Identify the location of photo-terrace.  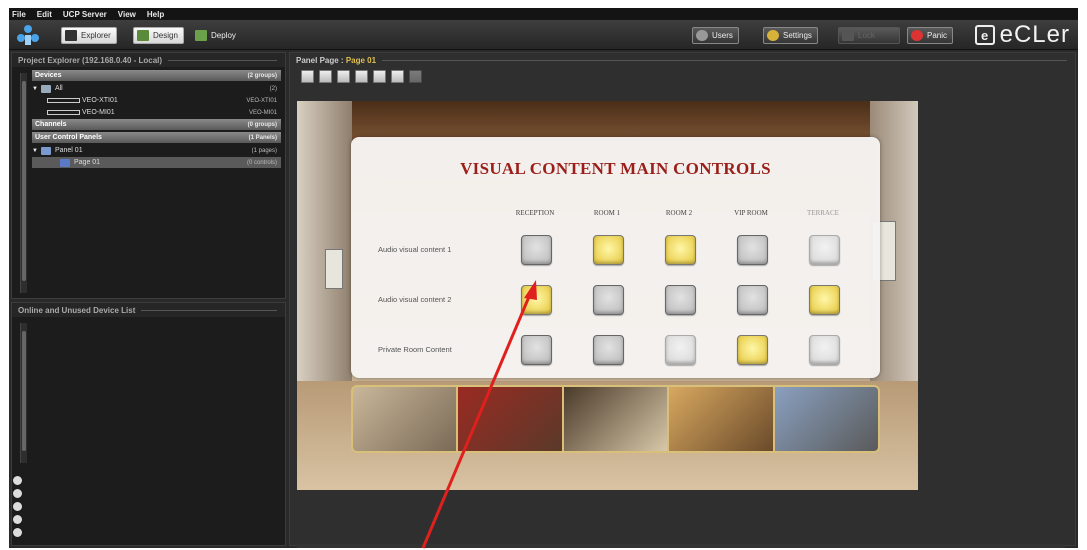
(826, 419).